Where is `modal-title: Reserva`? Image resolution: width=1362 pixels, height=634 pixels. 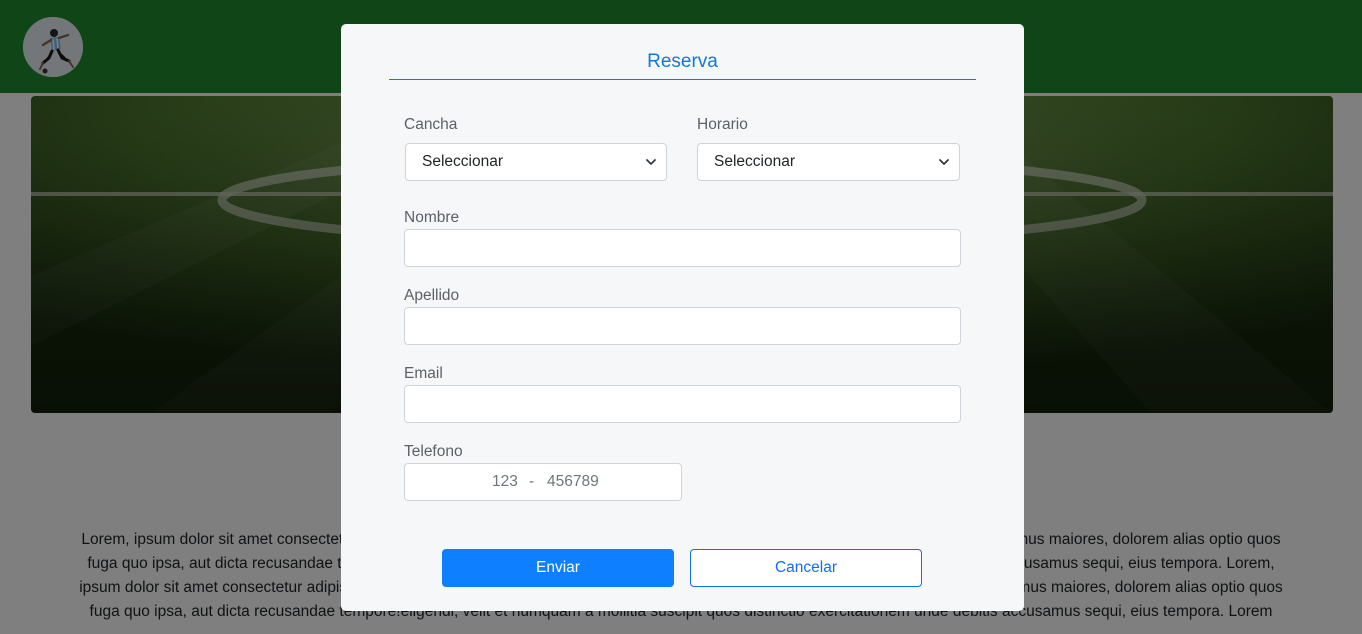 modal-title: Reserva is located at coordinates (682, 61).